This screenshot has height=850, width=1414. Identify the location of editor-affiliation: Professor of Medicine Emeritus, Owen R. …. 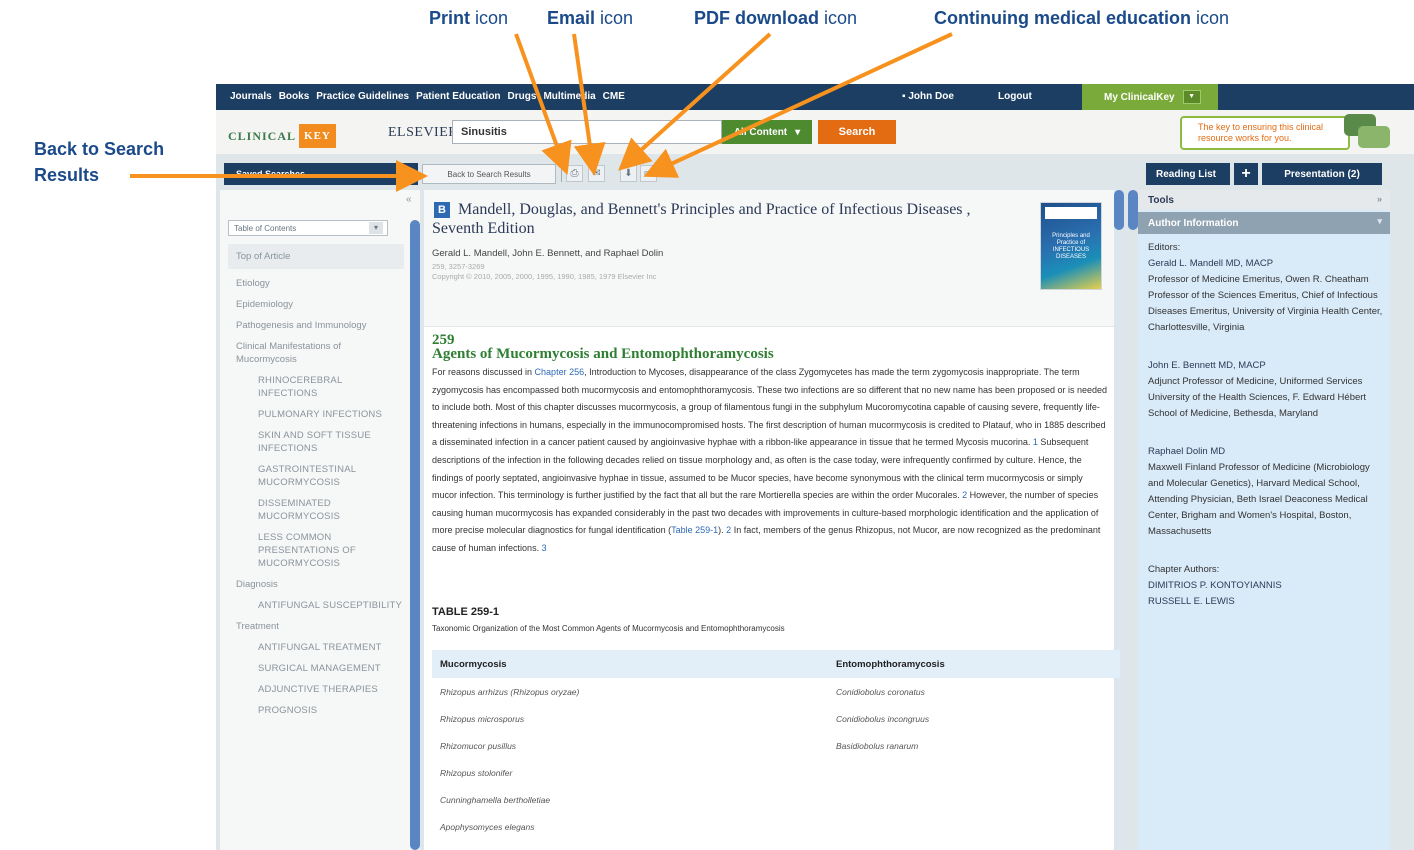
(1265, 303).